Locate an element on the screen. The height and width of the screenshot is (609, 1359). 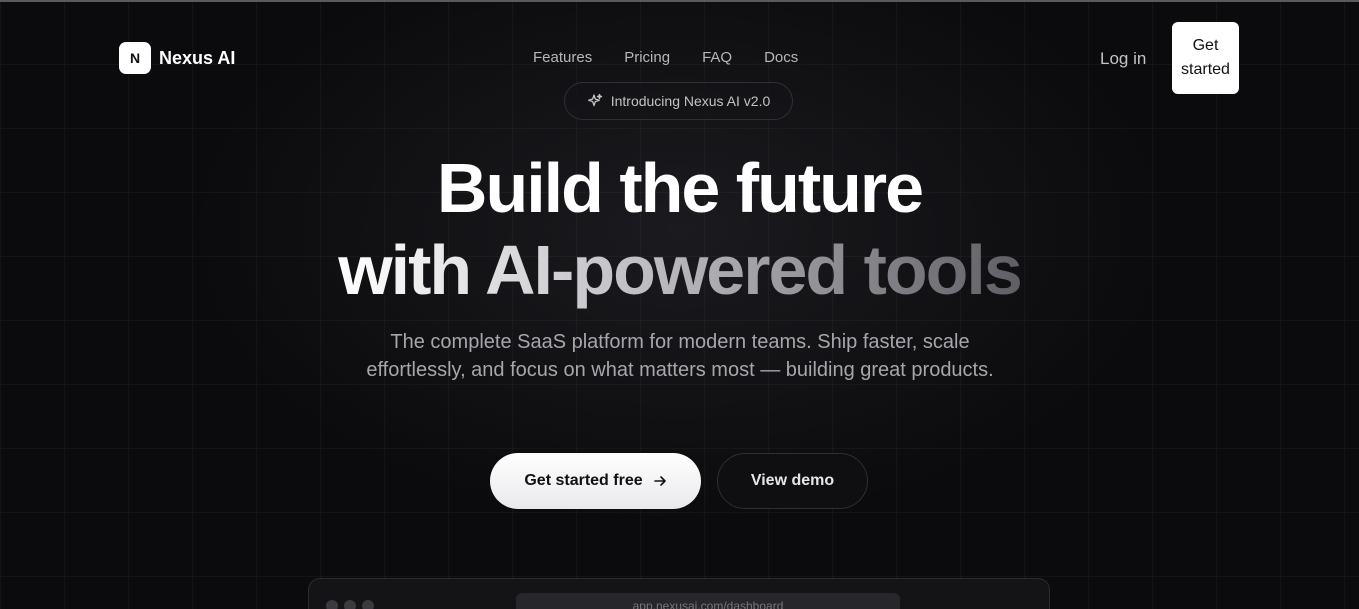
announcement-badge: Introducing Nexus AI v2.0 is located at coordinates (678, 101).